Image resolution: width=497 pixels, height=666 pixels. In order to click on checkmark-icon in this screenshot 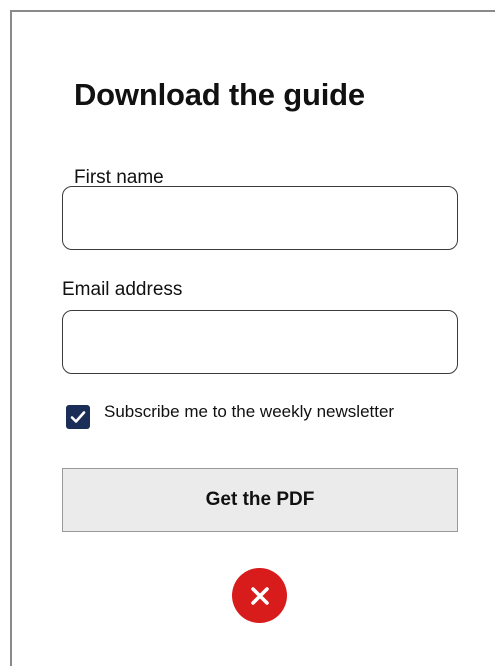, I will do `click(78, 417)`.